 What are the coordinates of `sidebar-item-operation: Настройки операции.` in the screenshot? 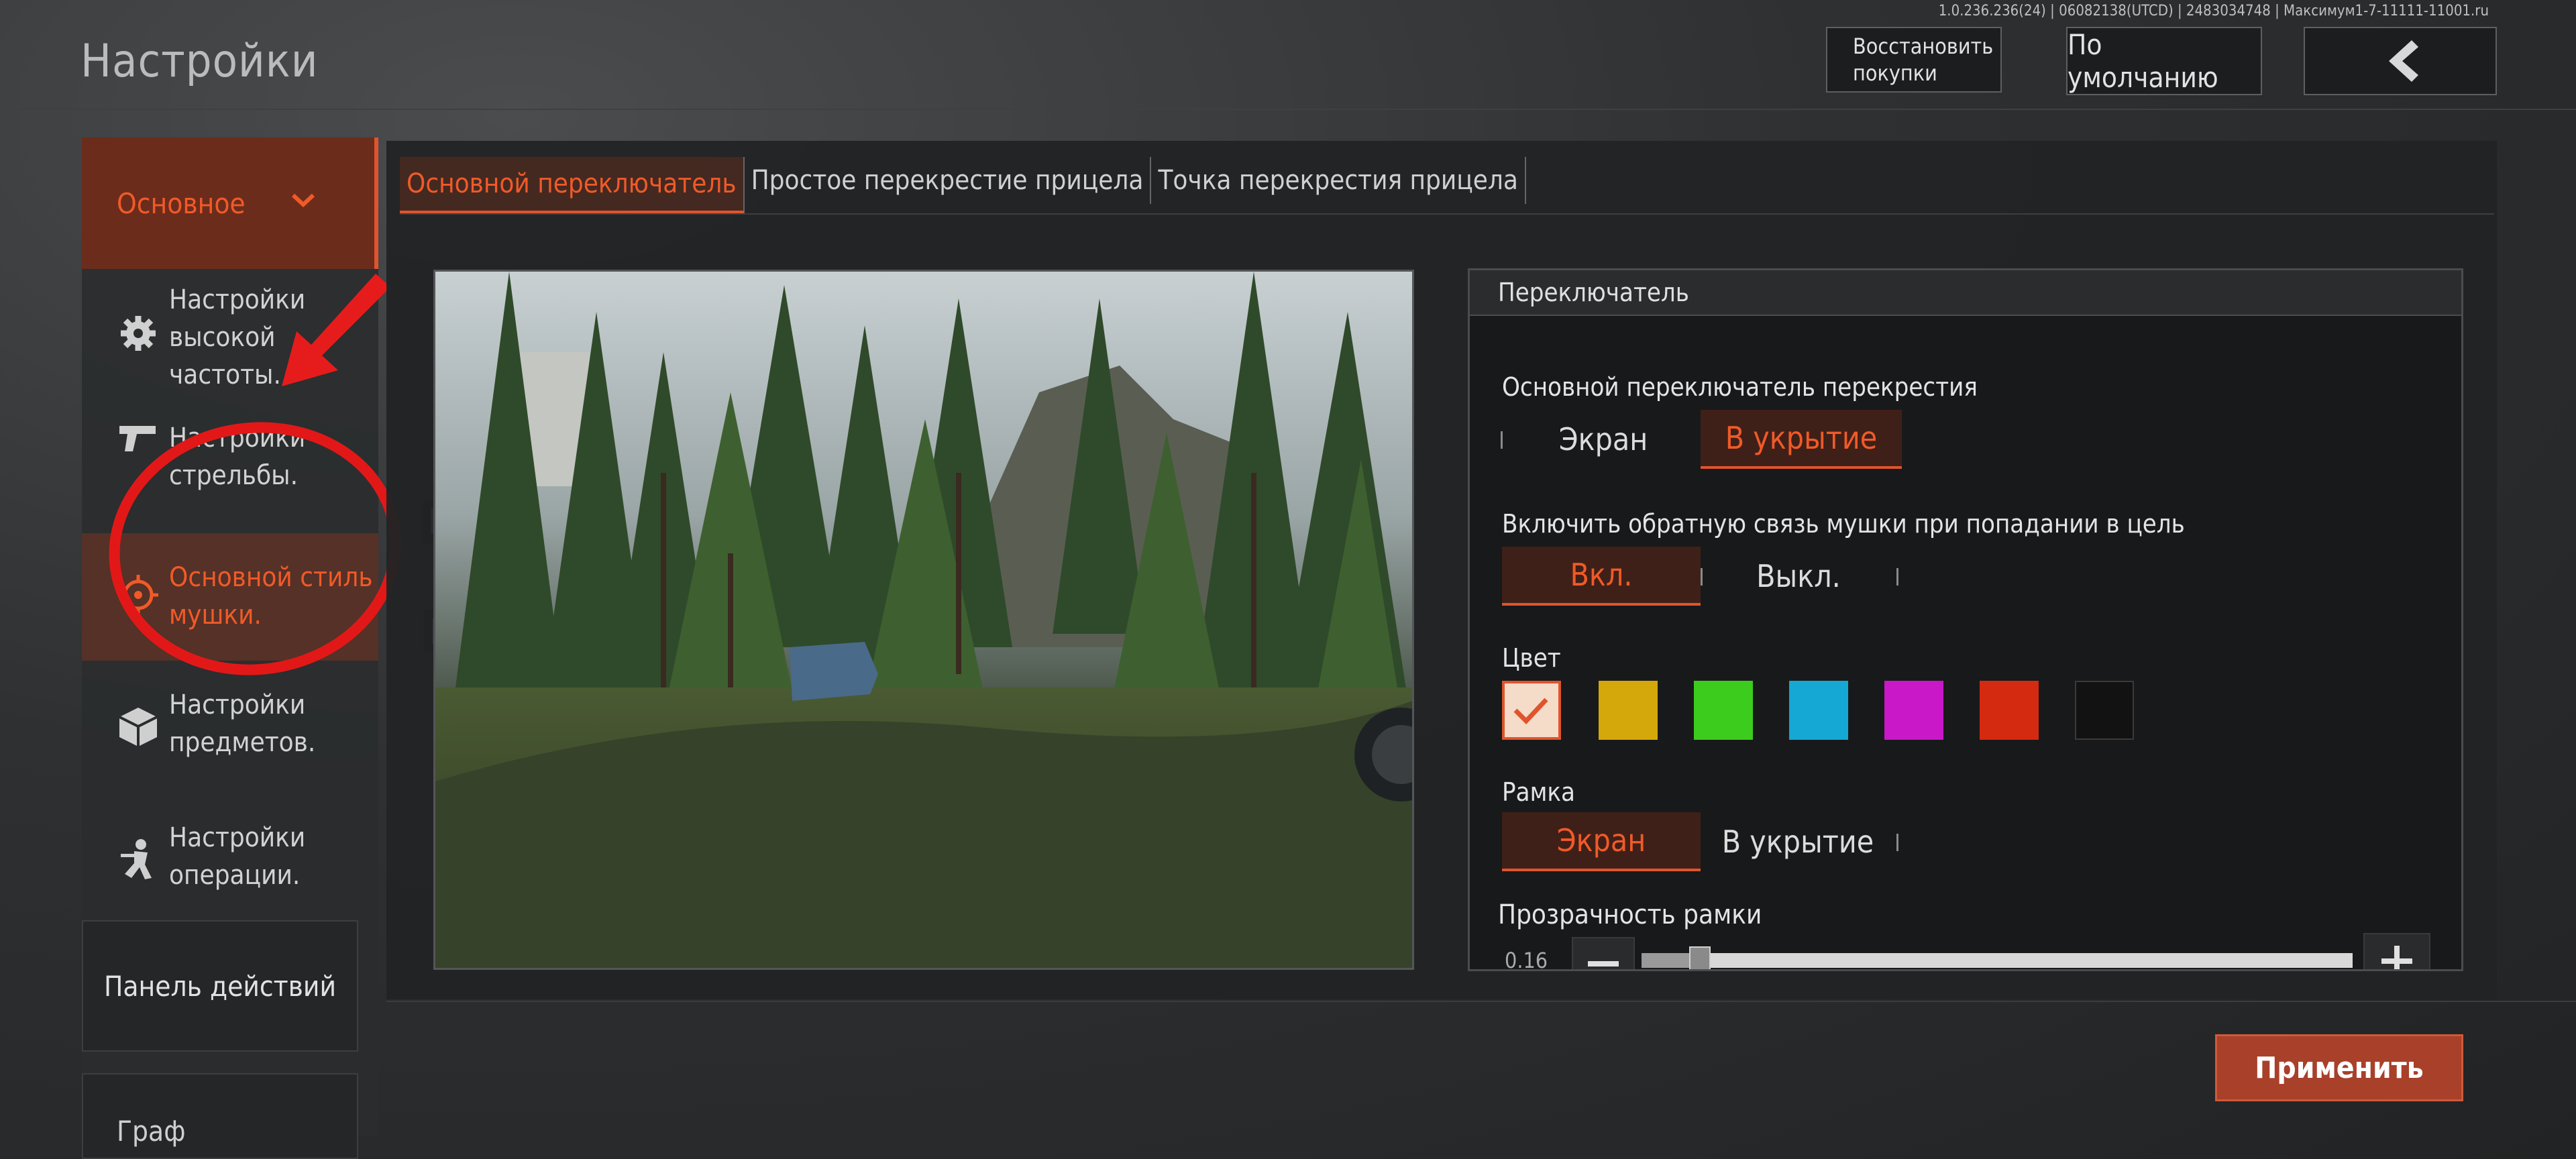 It's located at (230, 861).